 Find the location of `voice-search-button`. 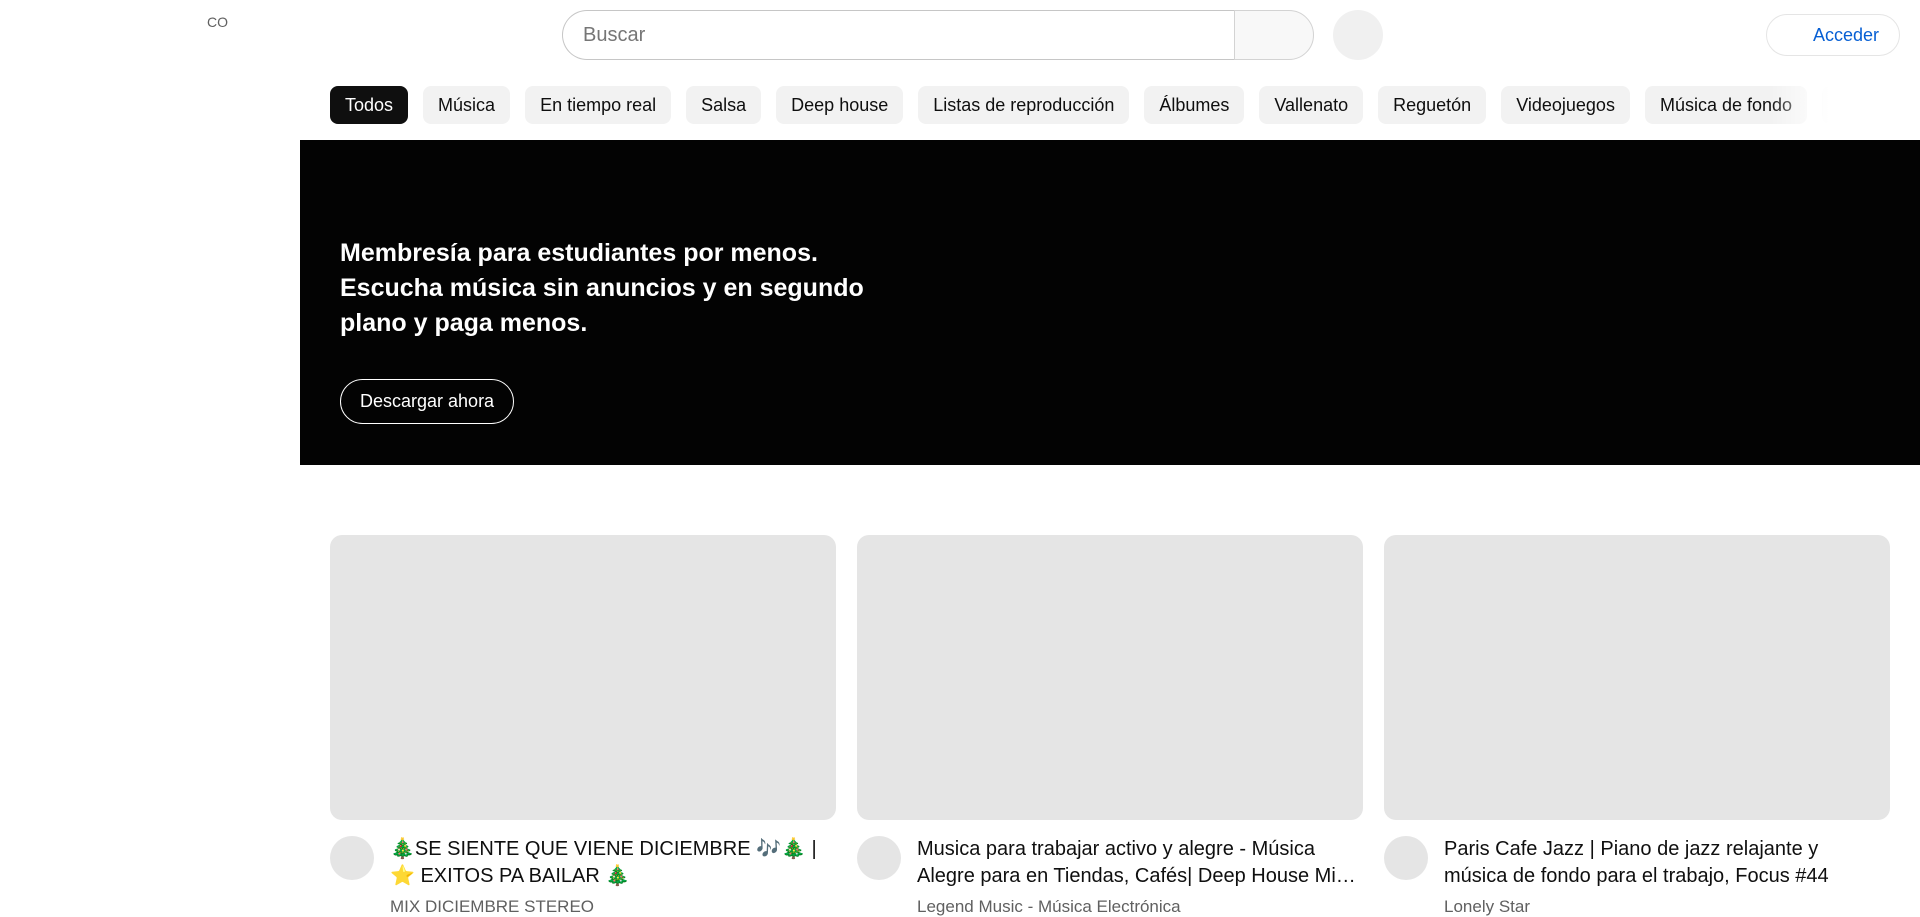

voice-search-button is located at coordinates (1358, 35).